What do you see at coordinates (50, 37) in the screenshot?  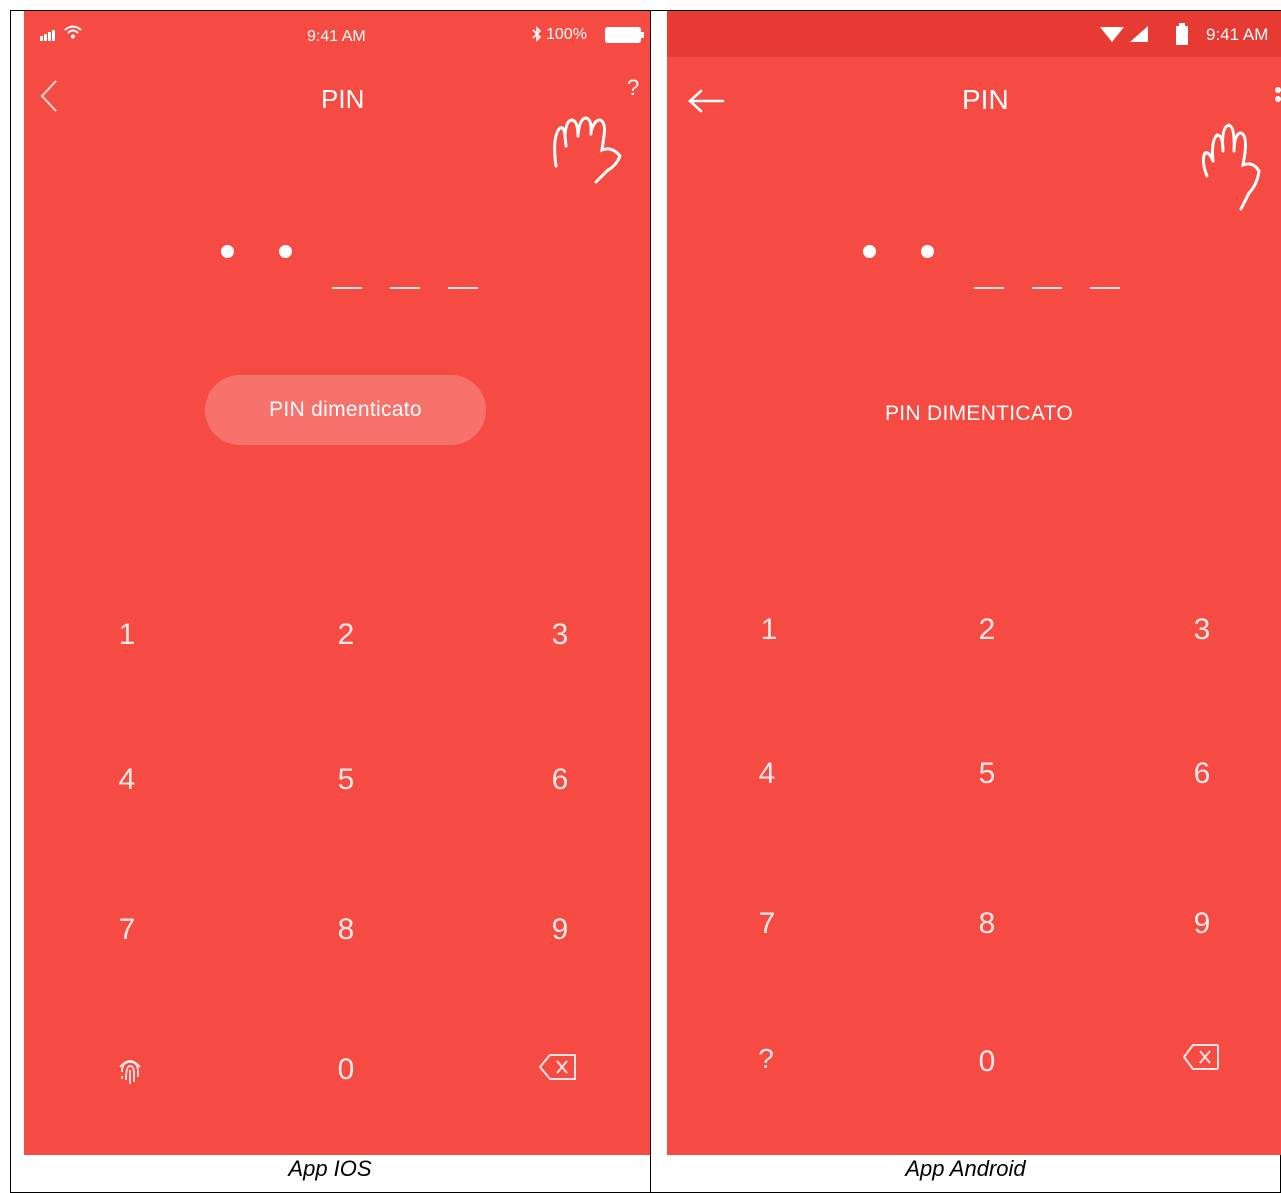 I see `signal-icon` at bounding box center [50, 37].